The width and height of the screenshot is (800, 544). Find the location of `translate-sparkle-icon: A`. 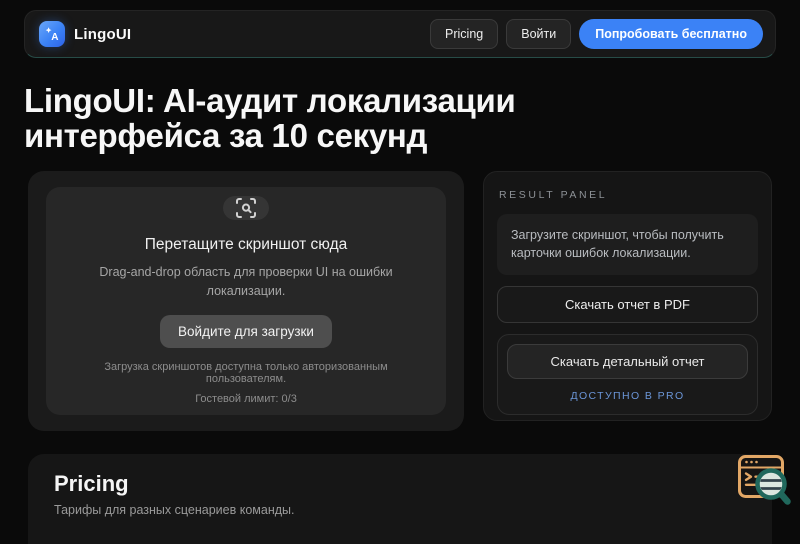

translate-sparkle-icon: A is located at coordinates (52, 34).